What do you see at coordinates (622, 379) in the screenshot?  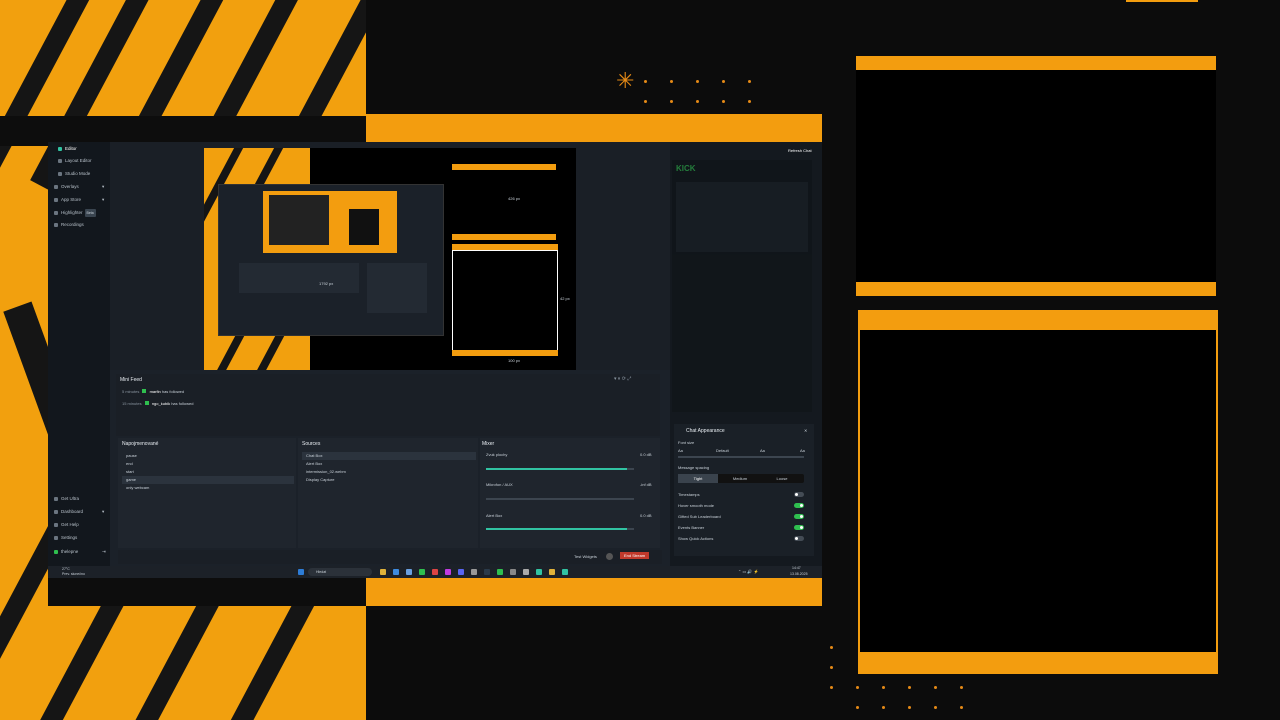 I see `filter-icon: ▾ ⏸ ⟳ ⤢` at bounding box center [622, 379].